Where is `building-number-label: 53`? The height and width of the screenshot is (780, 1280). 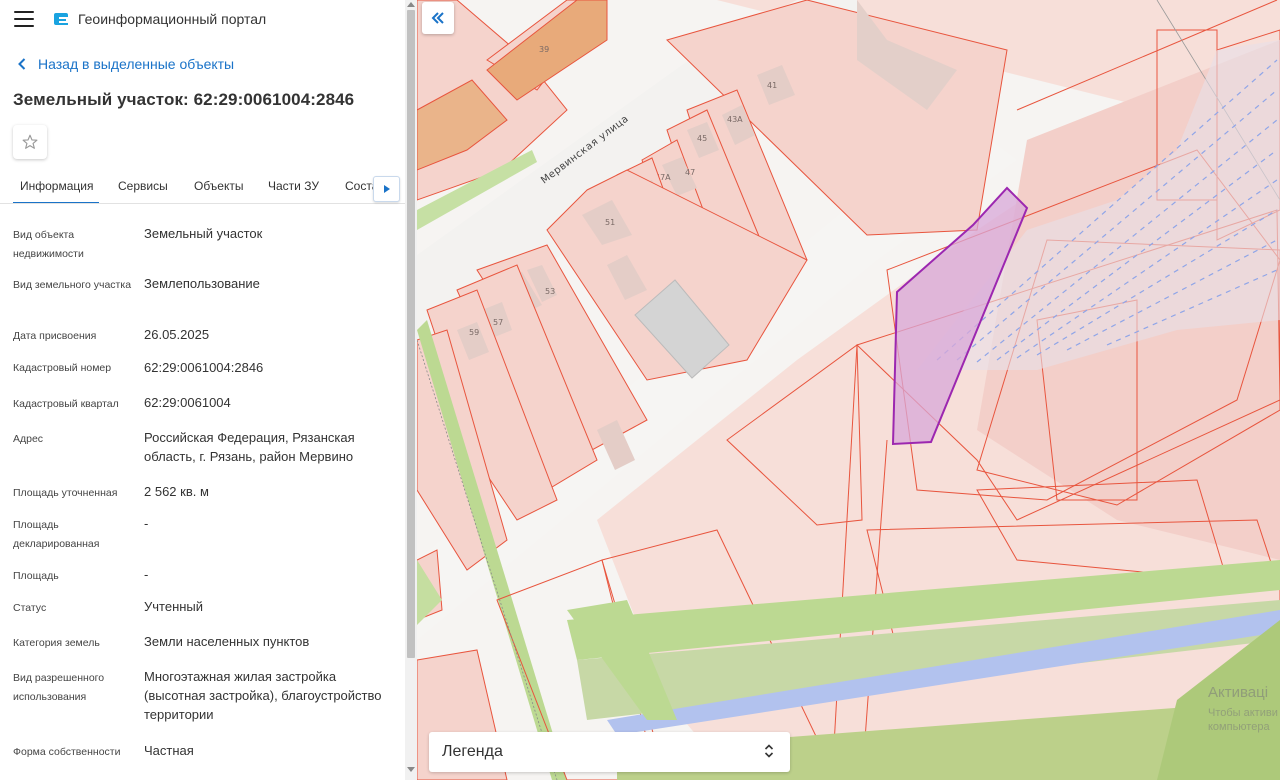
building-number-label: 53 is located at coordinates (550, 291).